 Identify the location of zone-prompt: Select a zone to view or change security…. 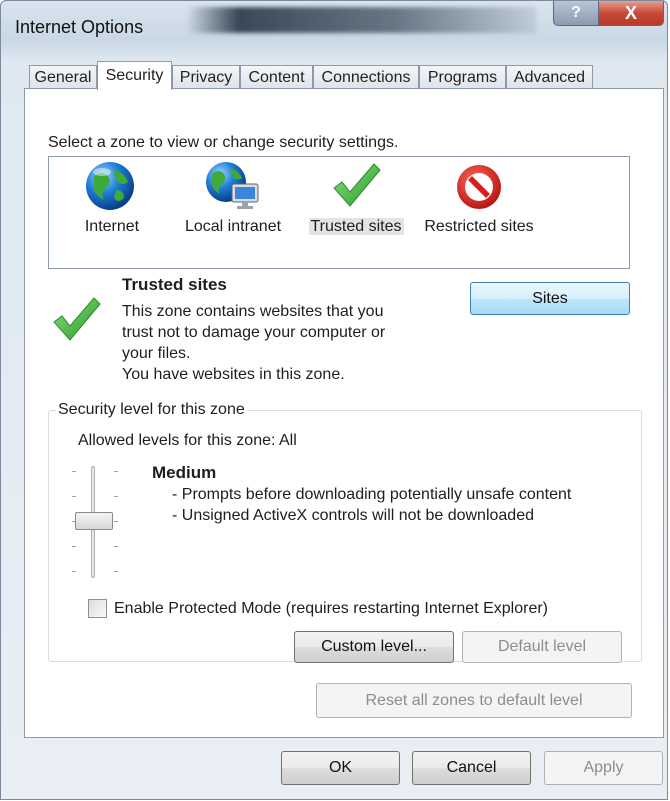
(223, 142).